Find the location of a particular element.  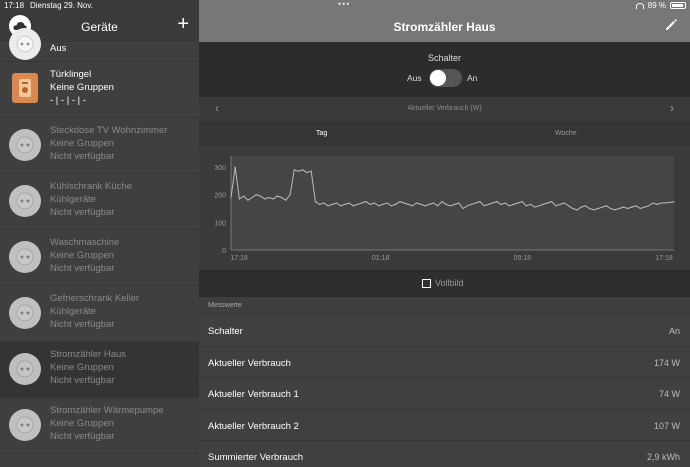

row-value: 174 W is located at coordinates (666, 362).